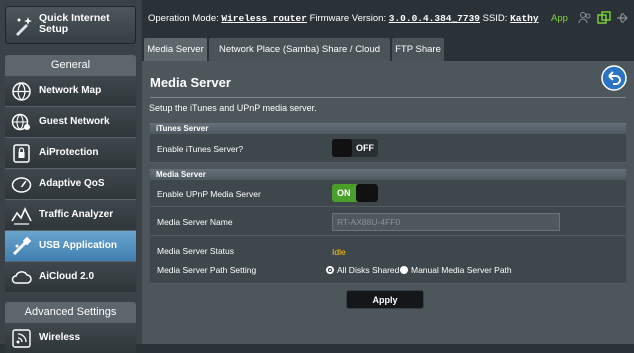 This screenshot has height=353, width=634. I want to click on all-disks-radio, so click(330, 270).